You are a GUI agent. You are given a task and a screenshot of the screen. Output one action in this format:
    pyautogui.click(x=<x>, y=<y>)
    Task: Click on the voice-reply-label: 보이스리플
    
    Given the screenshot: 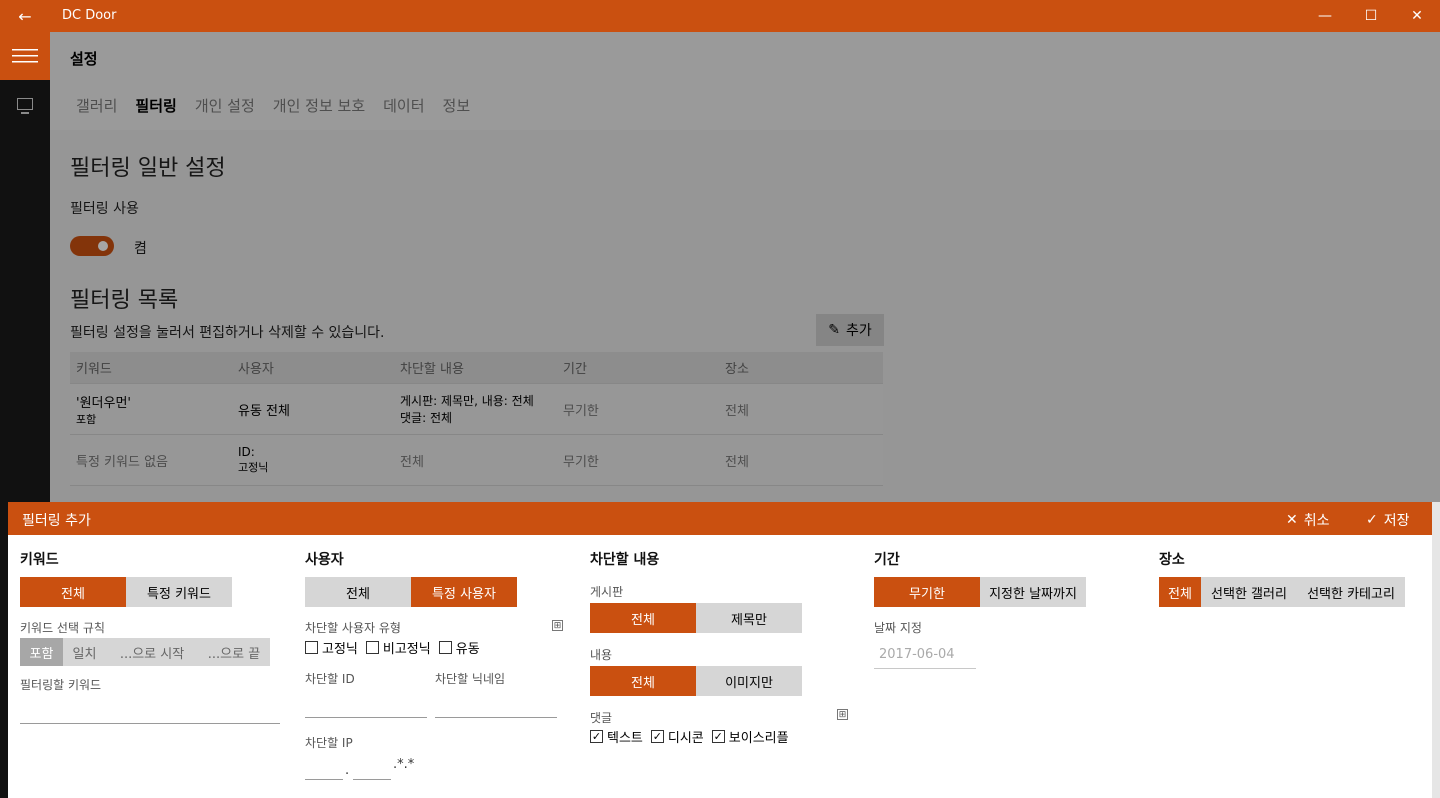 What is the action you would take?
    pyautogui.click(x=758, y=738)
    